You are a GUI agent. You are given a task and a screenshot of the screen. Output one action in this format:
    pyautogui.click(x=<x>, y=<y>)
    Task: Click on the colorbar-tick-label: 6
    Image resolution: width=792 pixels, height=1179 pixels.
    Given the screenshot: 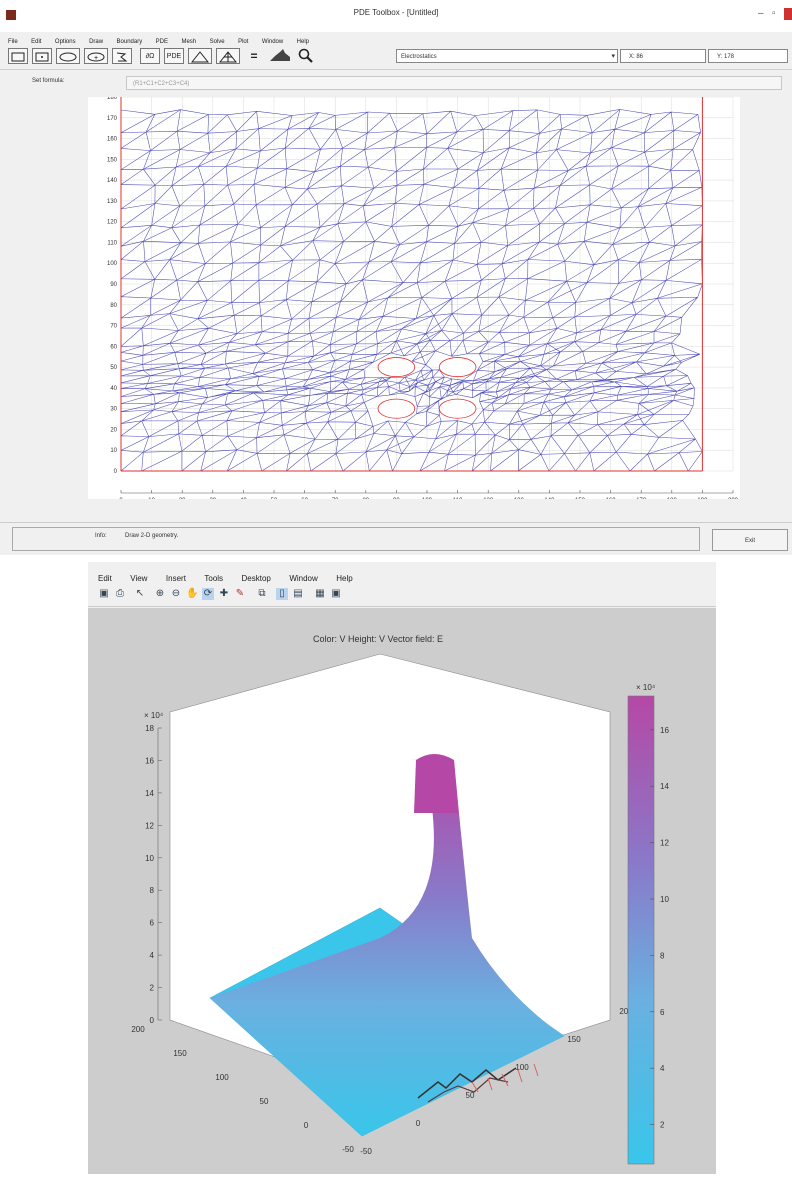 What is the action you would take?
    pyautogui.click(x=662, y=1012)
    